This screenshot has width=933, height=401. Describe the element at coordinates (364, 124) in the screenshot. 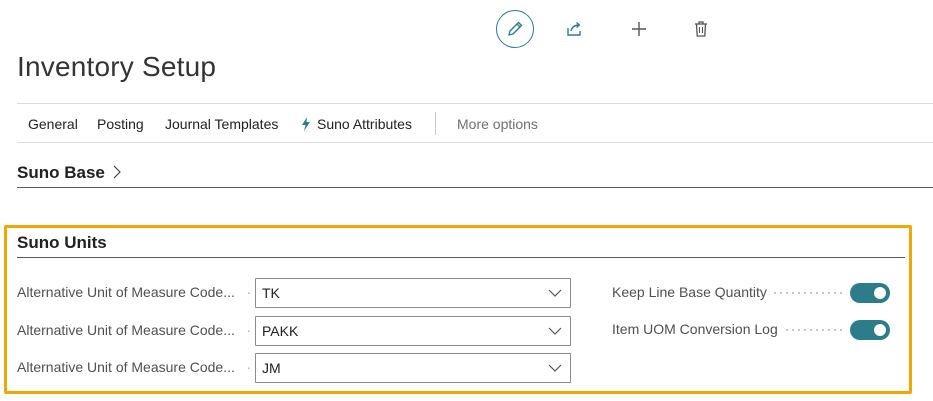

I see `menu-item-suno-attributes-label: Suno Attributes` at that location.